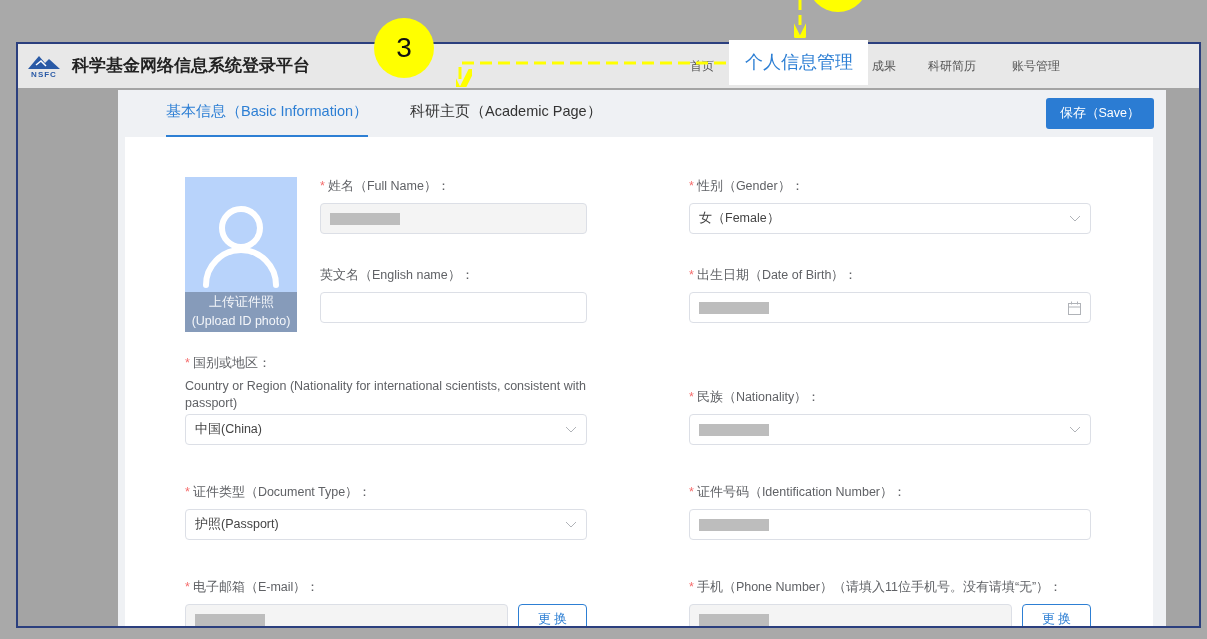 The height and width of the screenshot is (639, 1207). What do you see at coordinates (755, 397) in the screenshot?
I see `field-label: * 民族（Nationality）：` at bounding box center [755, 397].